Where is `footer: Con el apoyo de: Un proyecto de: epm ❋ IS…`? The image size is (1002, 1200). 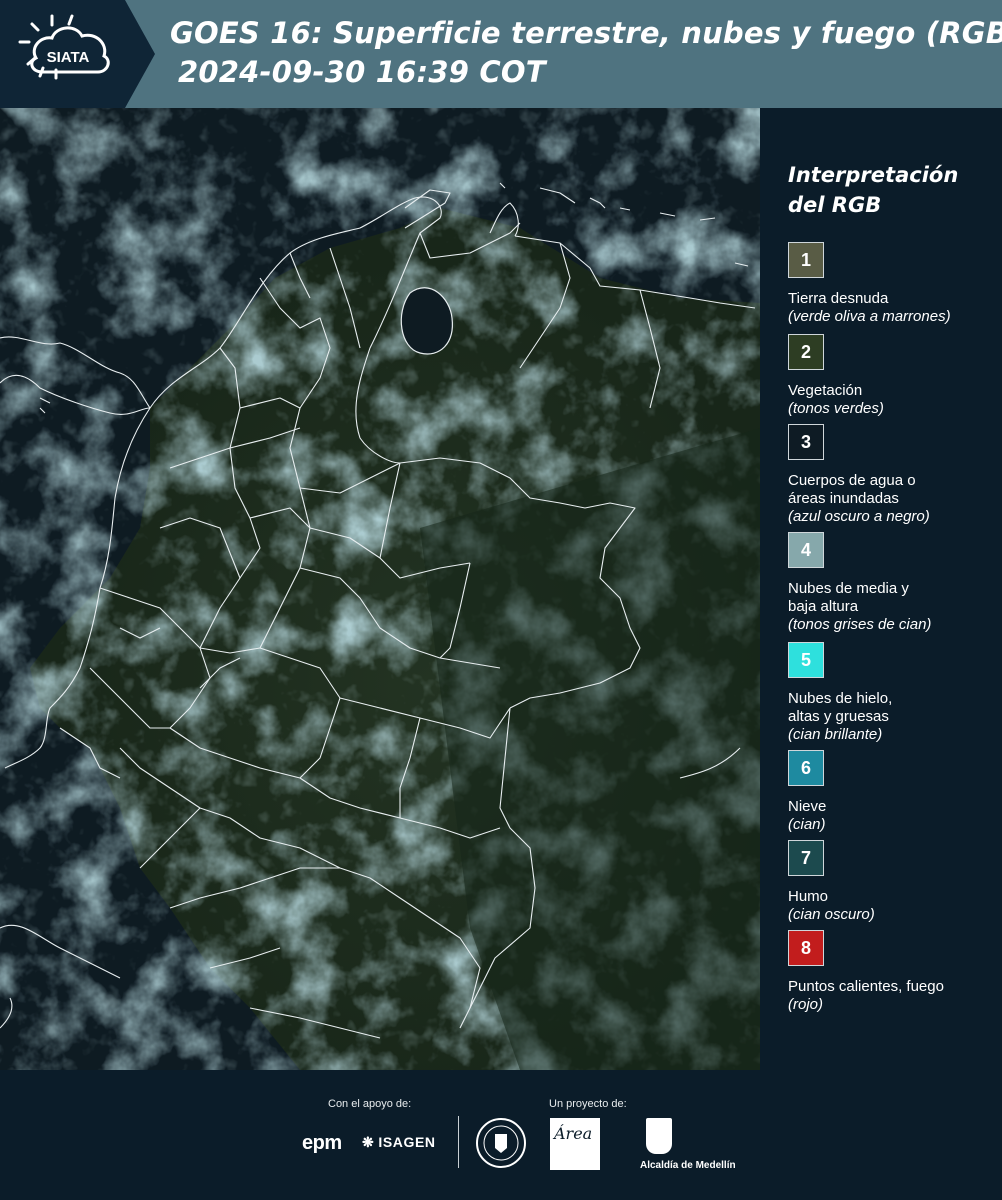
footer: Con el apoyo de: Un proyecto de: epm ❋ IS… is located at coordinates (501, 1135).